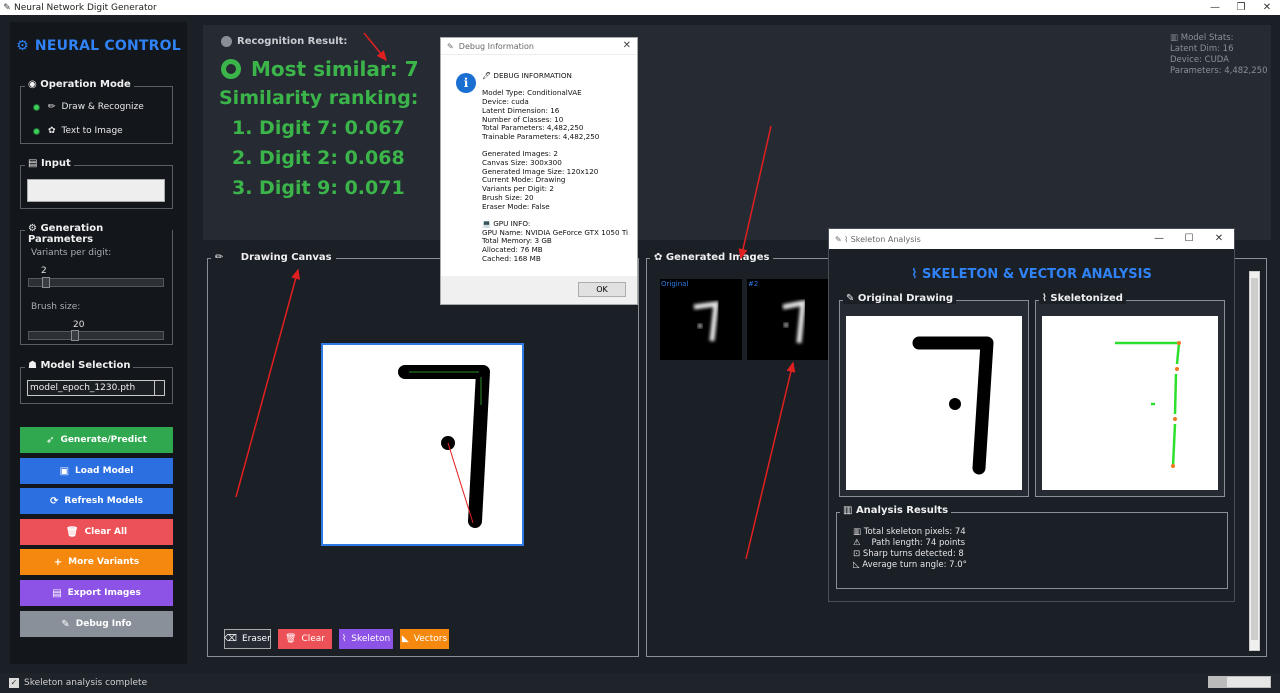  What do you see at coordinates (1148, 404) in the screenshot?
I see `skeleton-lines` at bounding box center [1148, 404].